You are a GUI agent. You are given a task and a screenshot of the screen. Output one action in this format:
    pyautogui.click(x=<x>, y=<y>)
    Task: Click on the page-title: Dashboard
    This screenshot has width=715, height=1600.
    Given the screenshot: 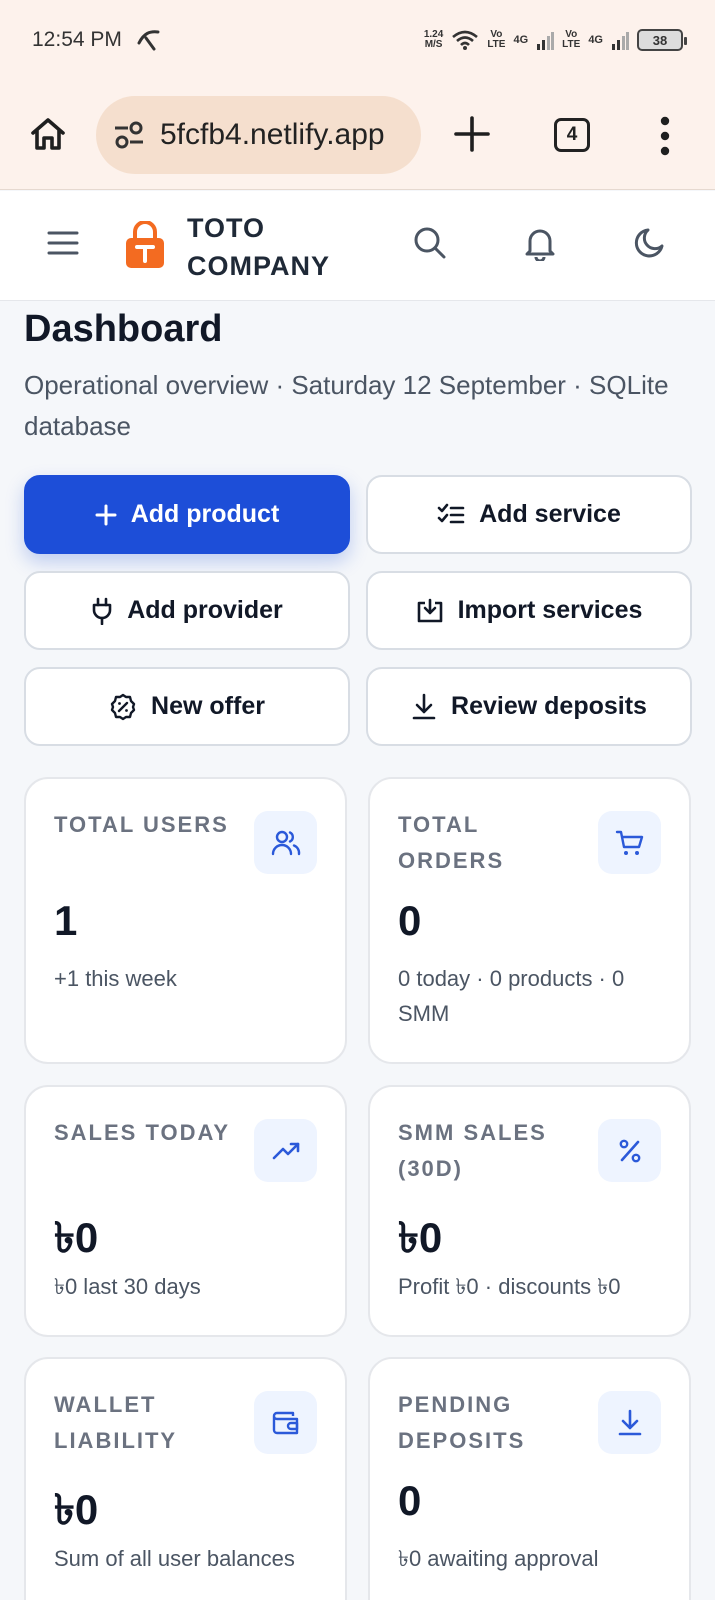 What is the action you would take?
    pyautogui.click(x=123, y=329)
    